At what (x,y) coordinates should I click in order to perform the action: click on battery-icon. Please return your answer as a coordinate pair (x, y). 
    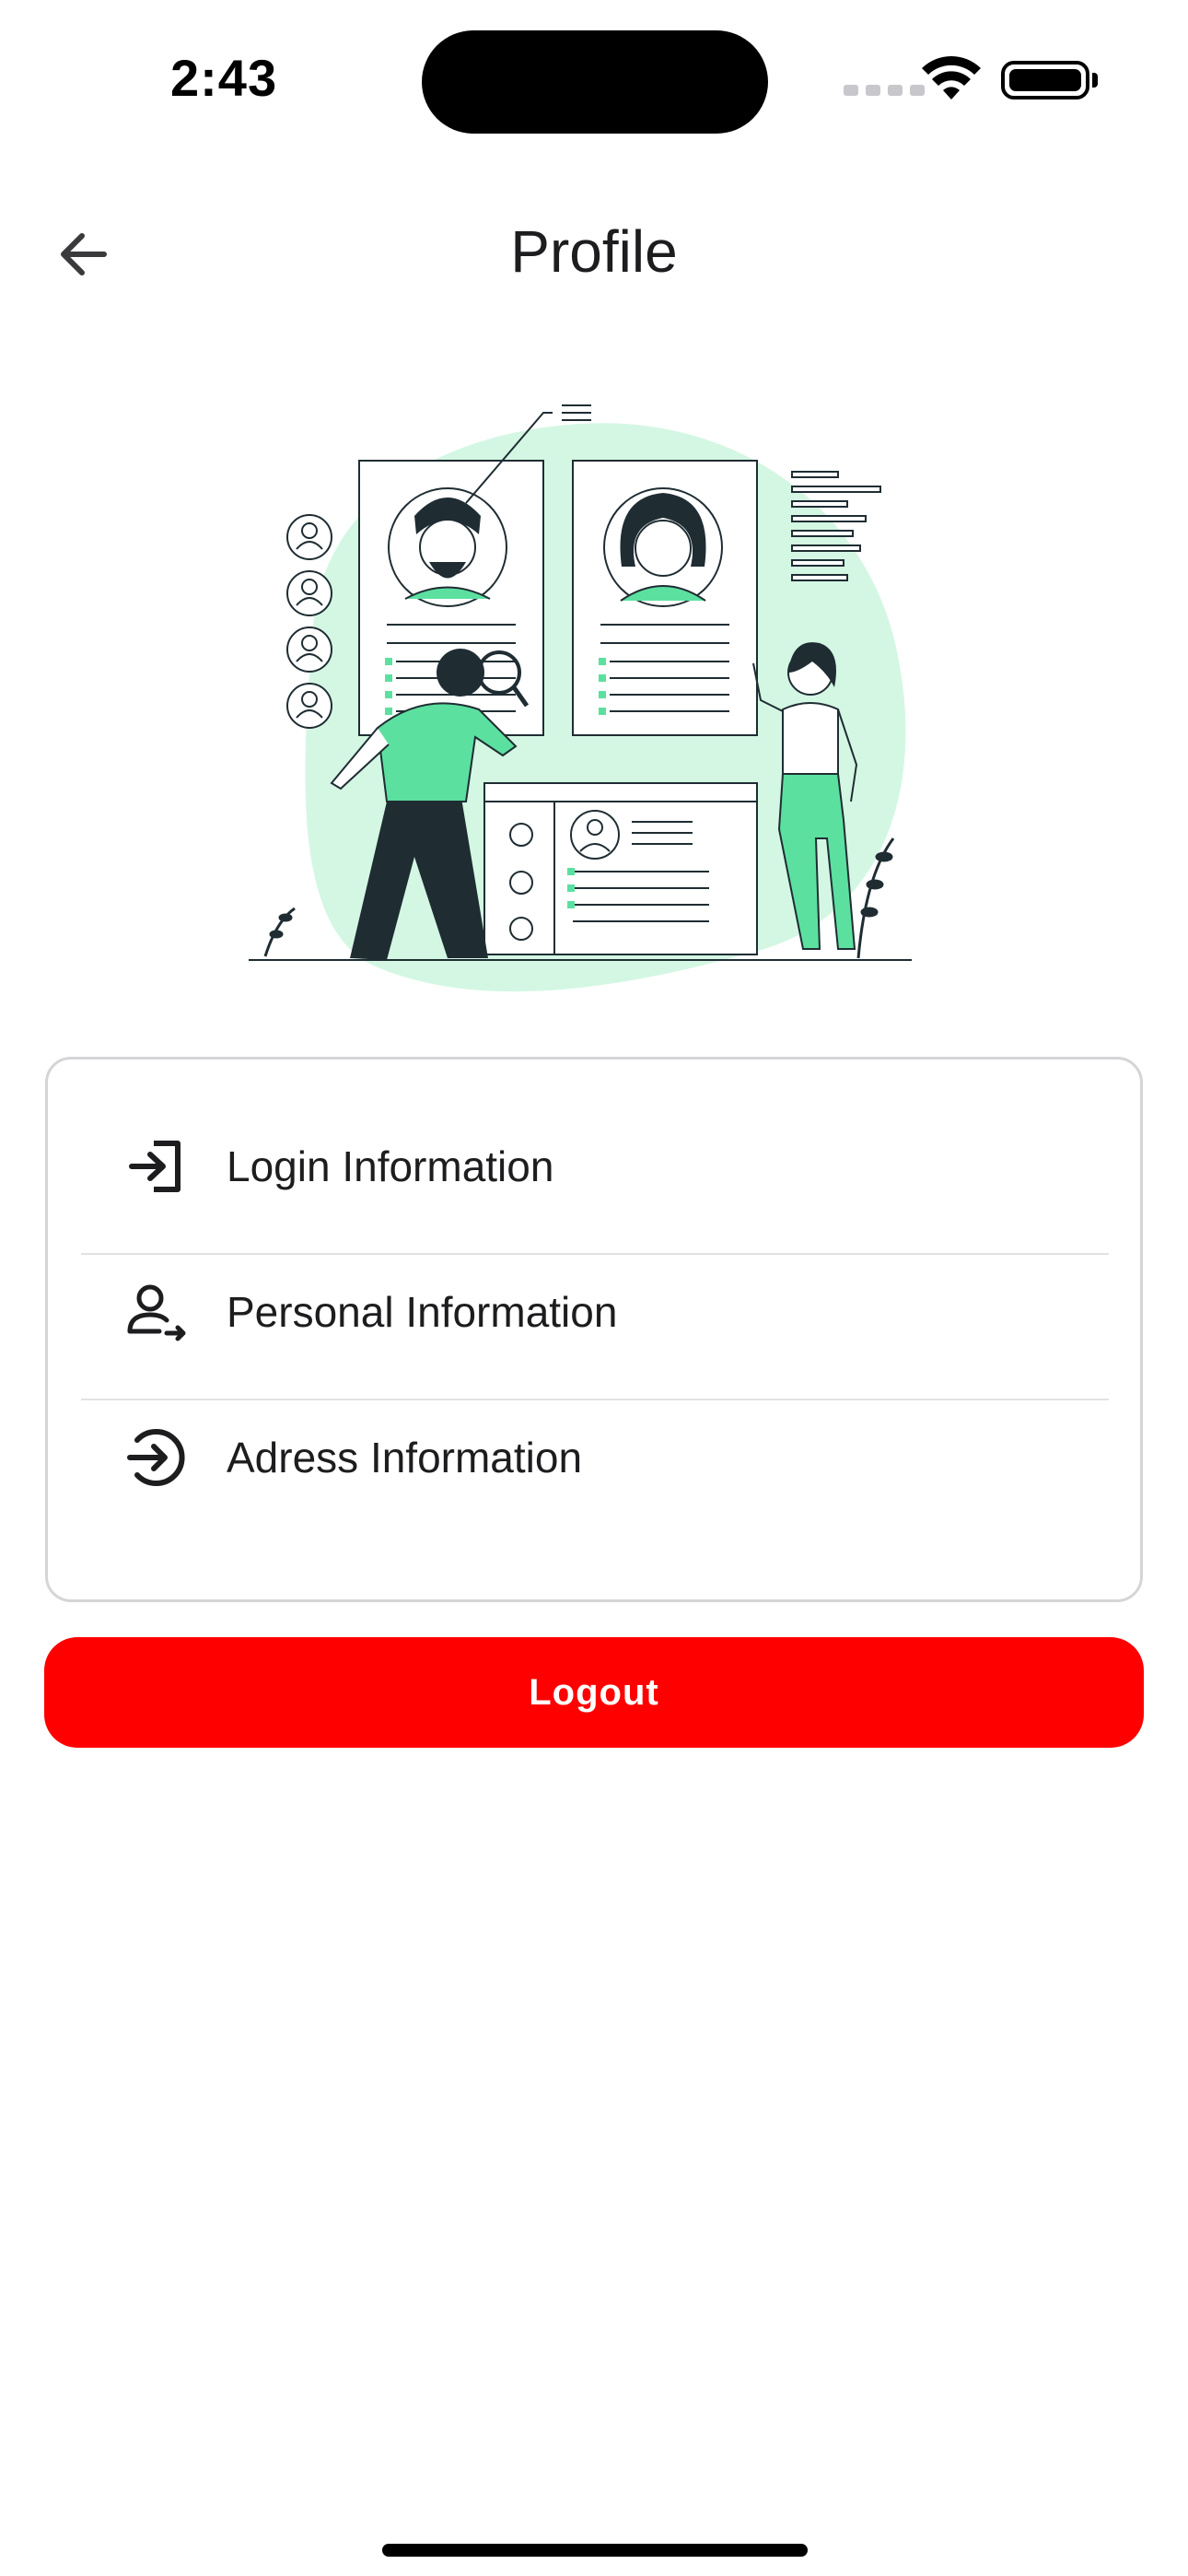
    Looking at the image, I should click on (1045, 80).